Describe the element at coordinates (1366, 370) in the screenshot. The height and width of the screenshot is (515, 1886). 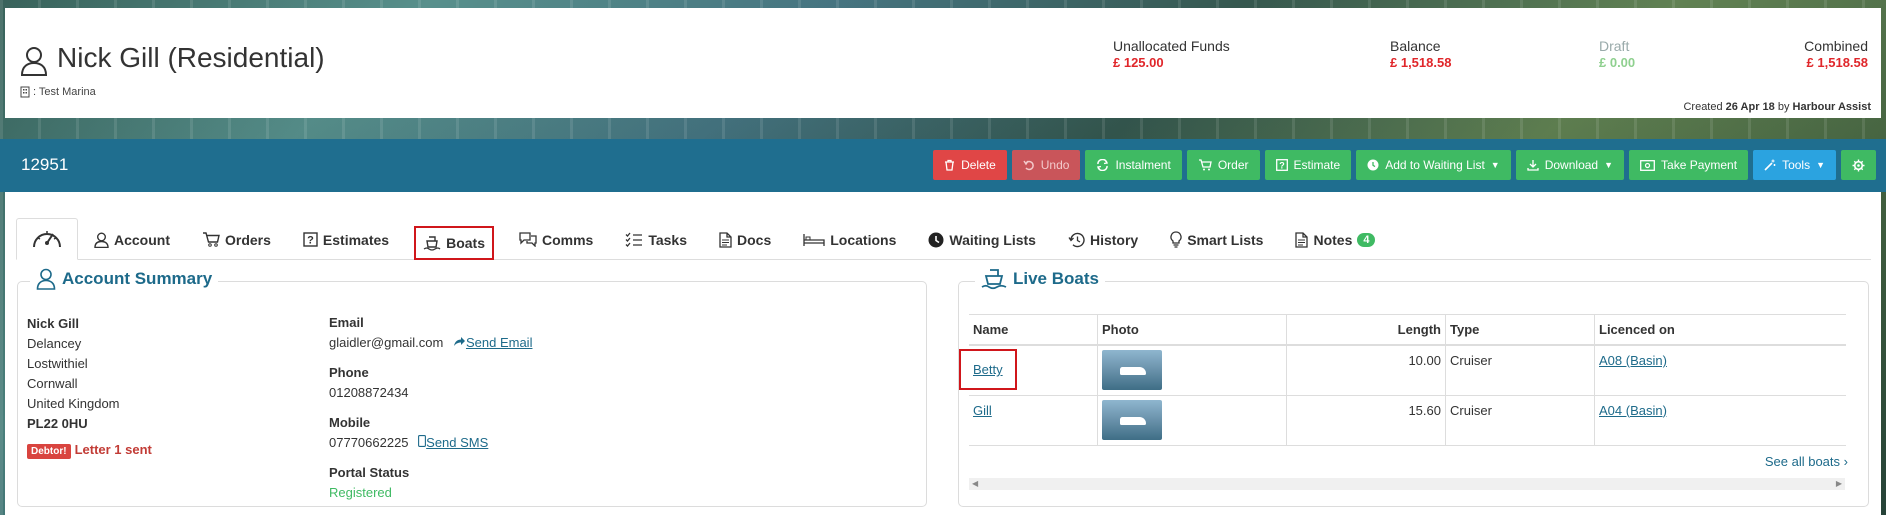
I see `boat-length: 10.00` at that location.